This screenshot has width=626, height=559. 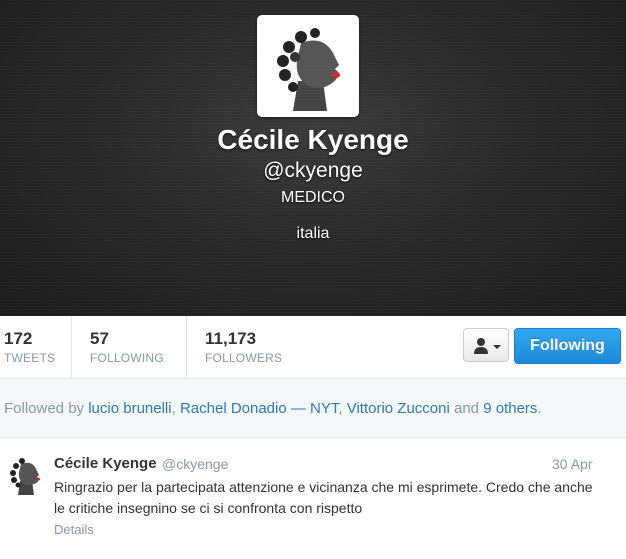 What do you see at coordinates (44, 408) in the screenshot?
I see `followed-by-prefix: Followed by` at bounding box center [44, 408].